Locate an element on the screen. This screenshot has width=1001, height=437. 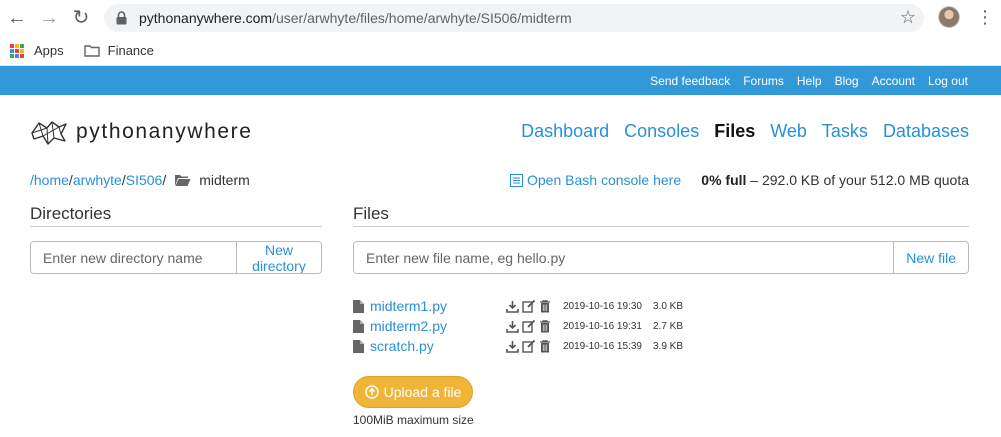
file-row: midterm2.py 2019-10-16 19:31 2.7 KB is located at coordinates (553, 326).